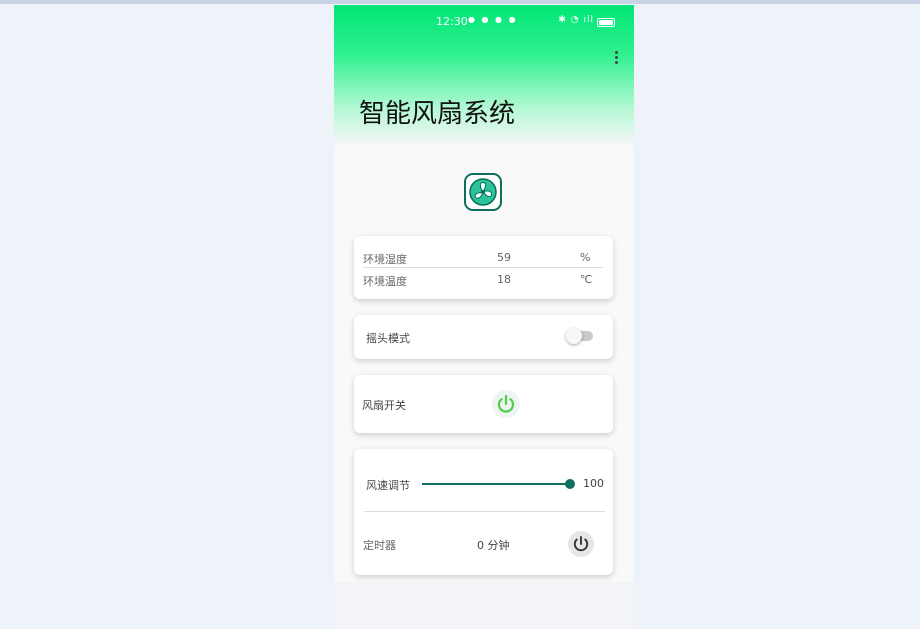 This screenshot has height=629, width=920. Describe the element at coordinates (379, 545) in the screenshot. I see `timer-label: 定时器` at that location.